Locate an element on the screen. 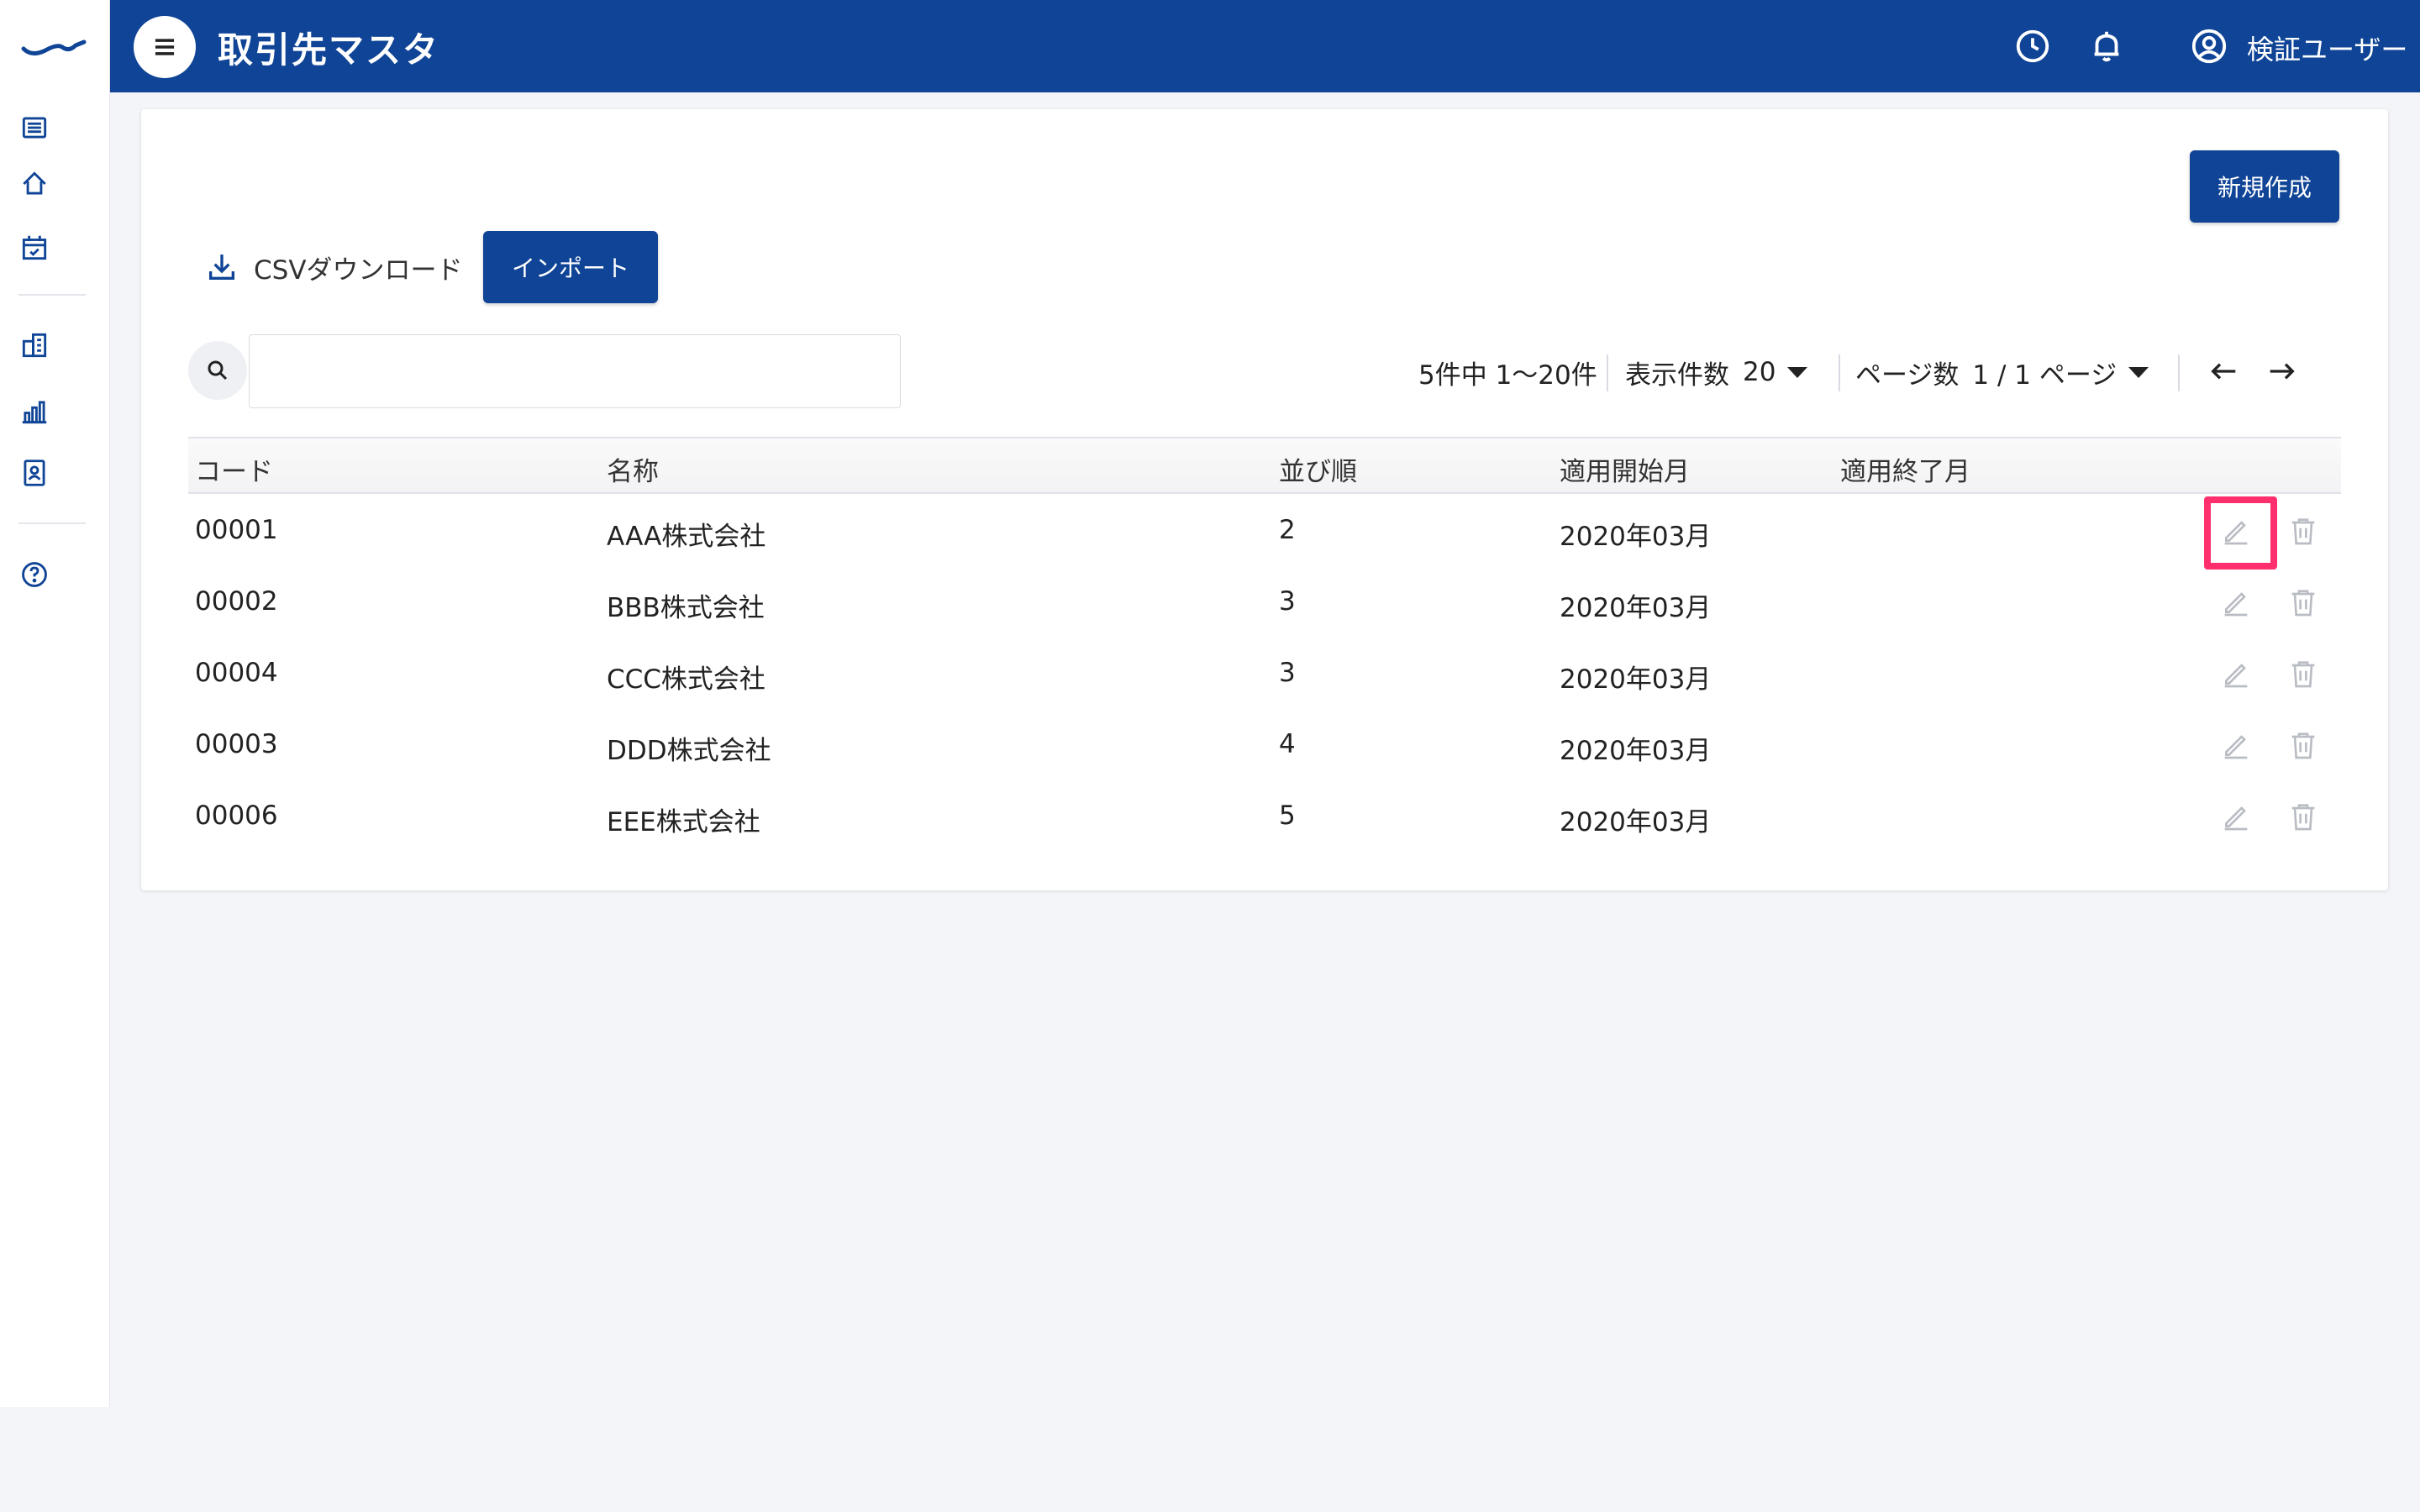 The height and width of the screenshot is (1512, 2420). result-range-text: 5件中 1〜20件 is located at coordinates (1507, 375).